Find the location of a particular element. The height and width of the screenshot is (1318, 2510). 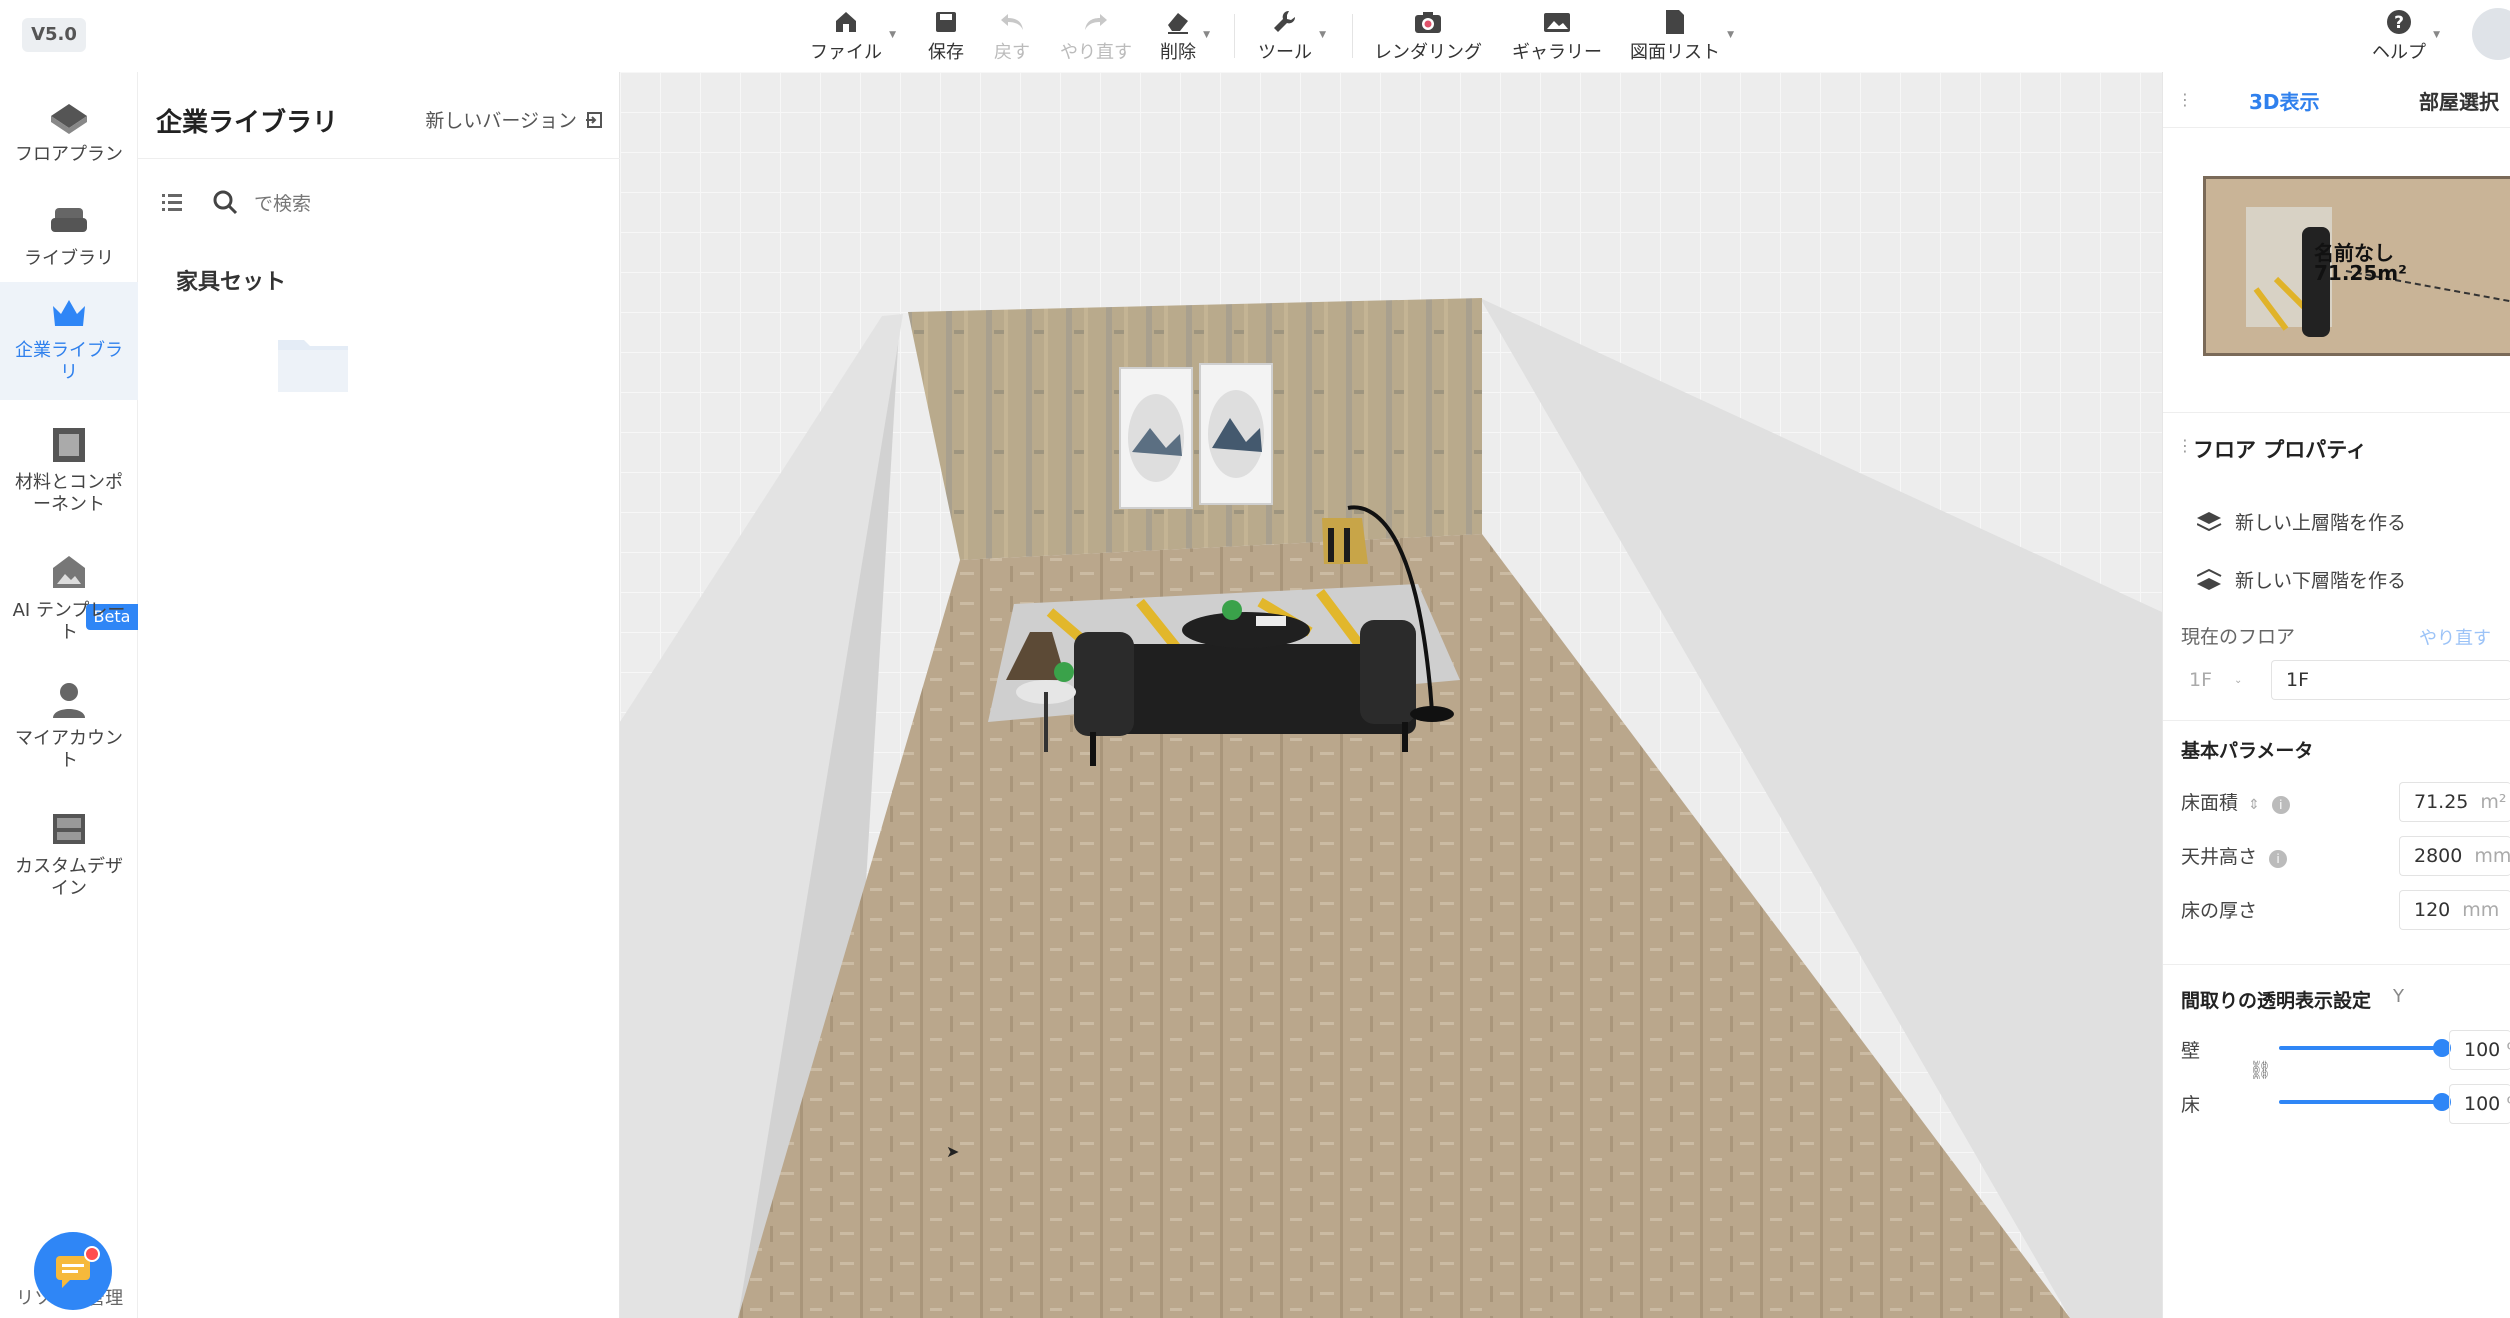

search-input: で検索 is located at coordinates (261, 202).